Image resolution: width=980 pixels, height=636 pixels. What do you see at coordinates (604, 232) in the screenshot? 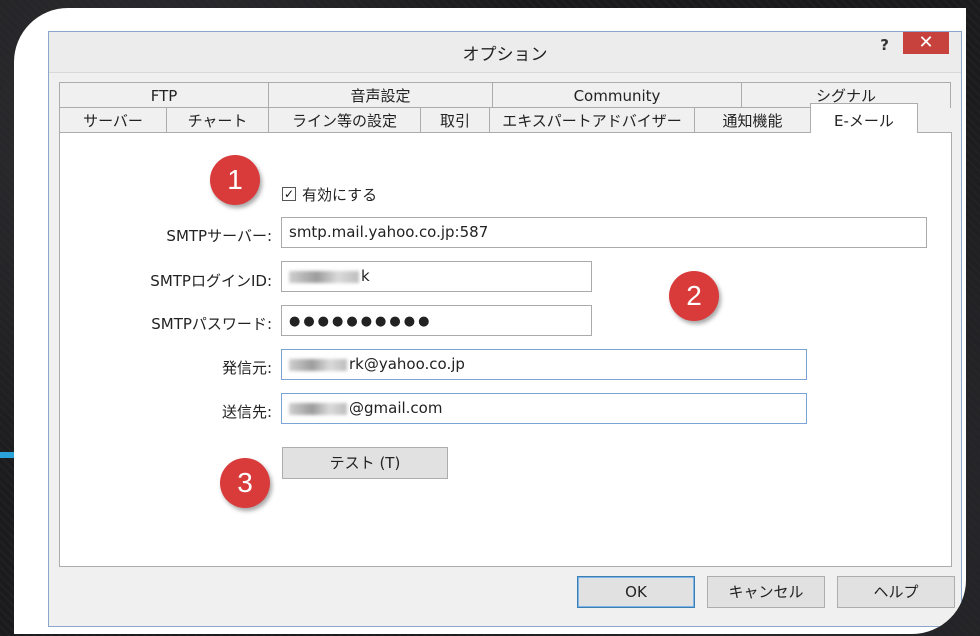
I see `smtp-server-input: smtp.mail.yahoo.co.jp:587` at bounding box center [604, 232].